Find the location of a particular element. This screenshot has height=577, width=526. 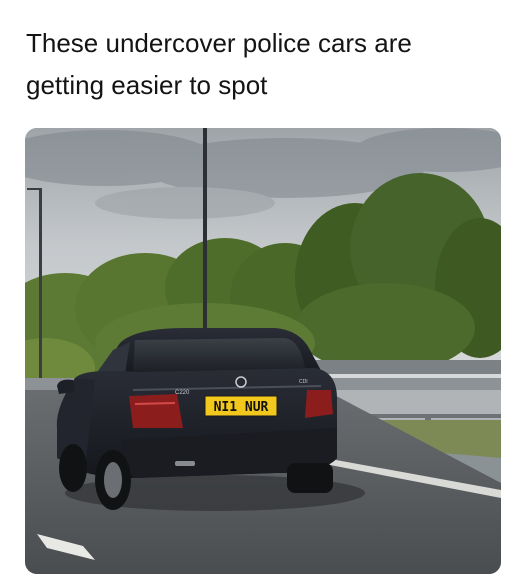

caption-line-2: getting easier to spot is located at coordinates (147, 85).